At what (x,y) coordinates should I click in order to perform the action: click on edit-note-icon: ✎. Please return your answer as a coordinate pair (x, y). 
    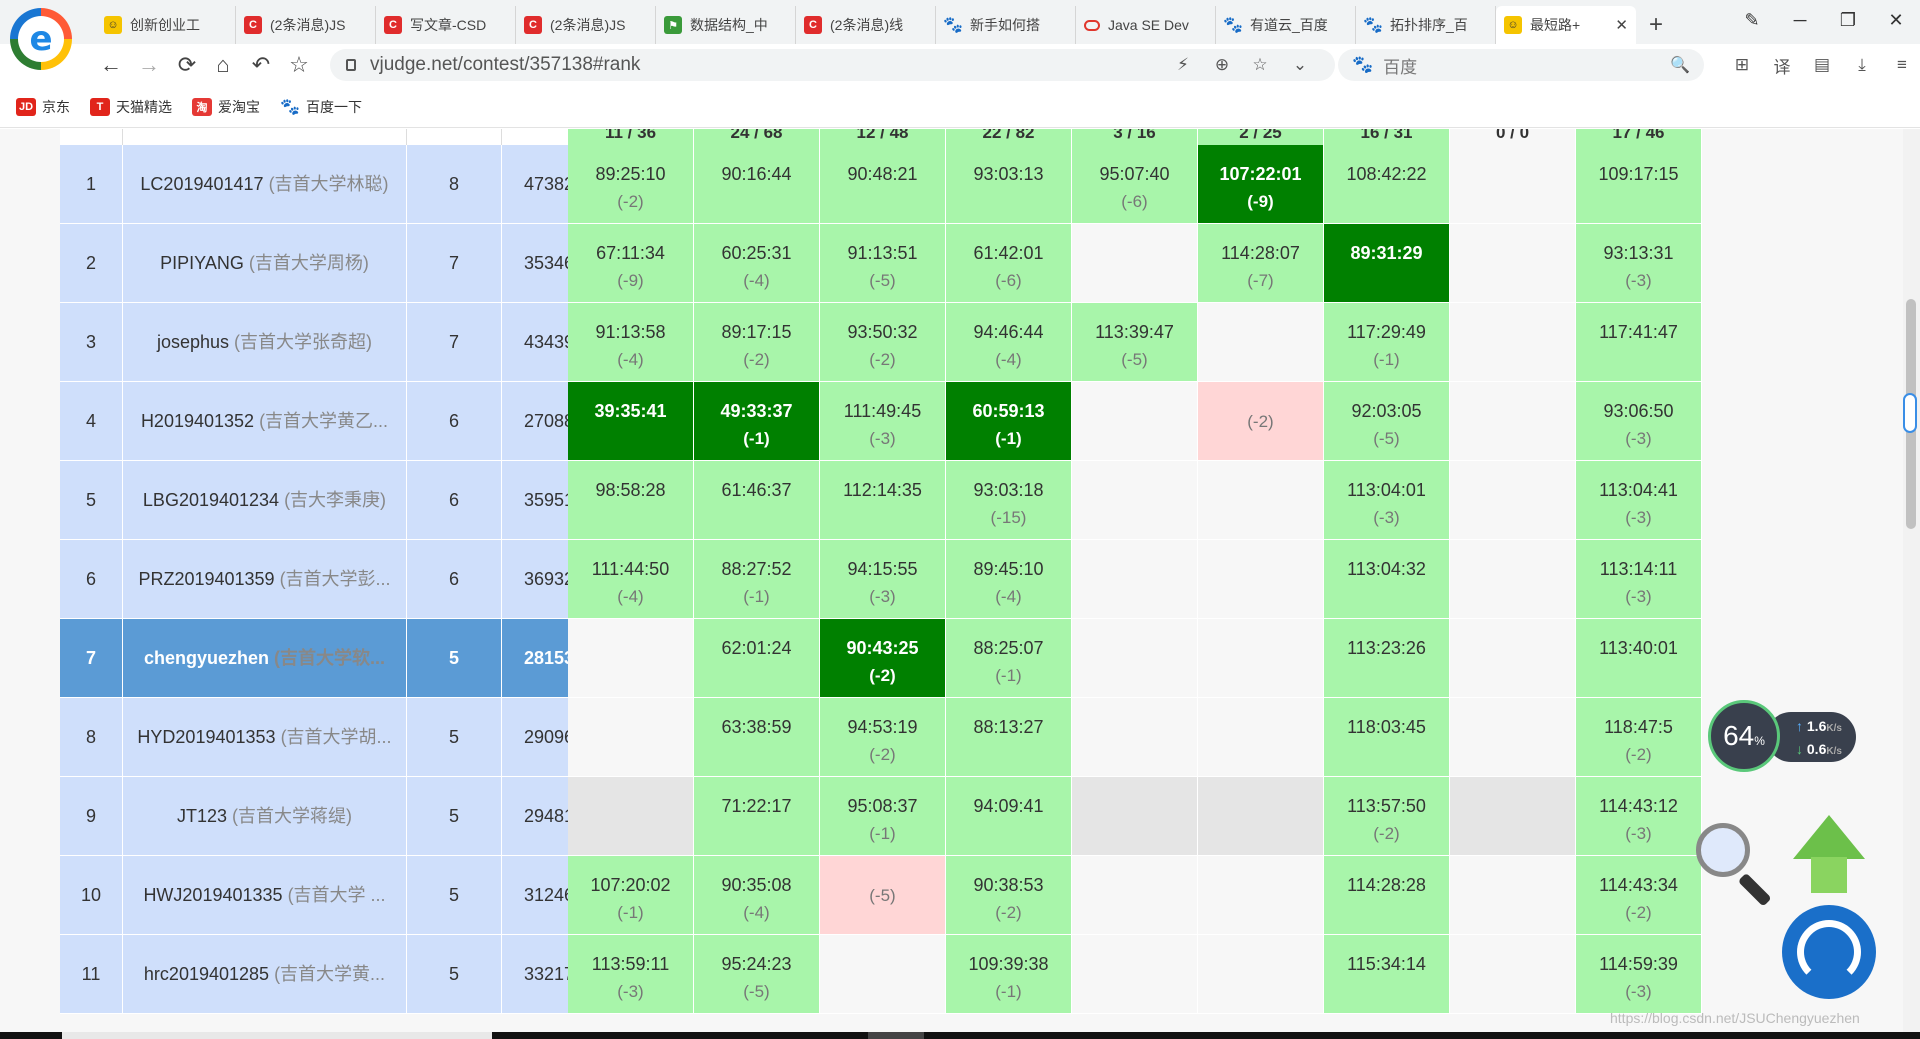
    Looking at the image, I should click on (1752, 20).